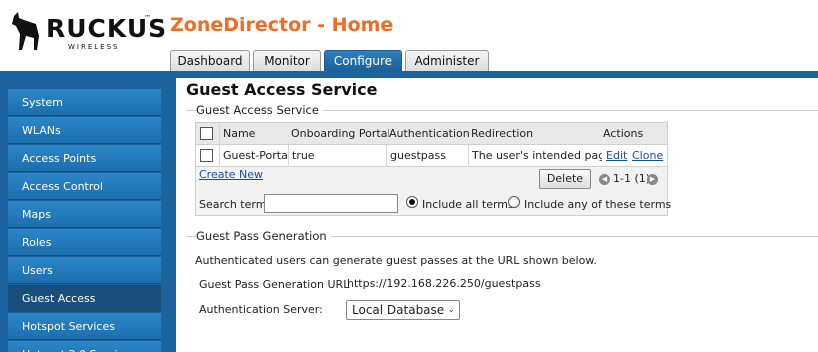 This screenshot has height=352, width=818. What do you see at coordinates (84, 242) in the screenshot?
I see `sidebar-item-roles: Roles` at bounding box center [84, 242].